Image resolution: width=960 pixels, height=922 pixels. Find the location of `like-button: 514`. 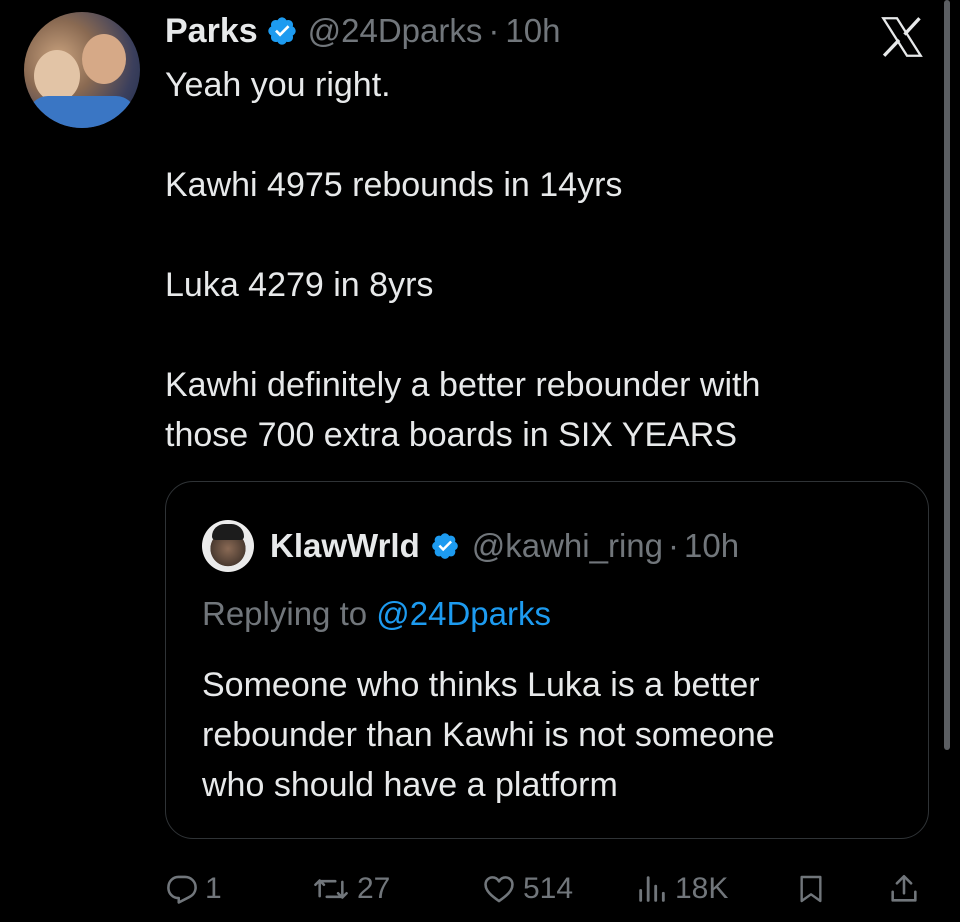

like-button: 514 is located at coordinates (527, 889).